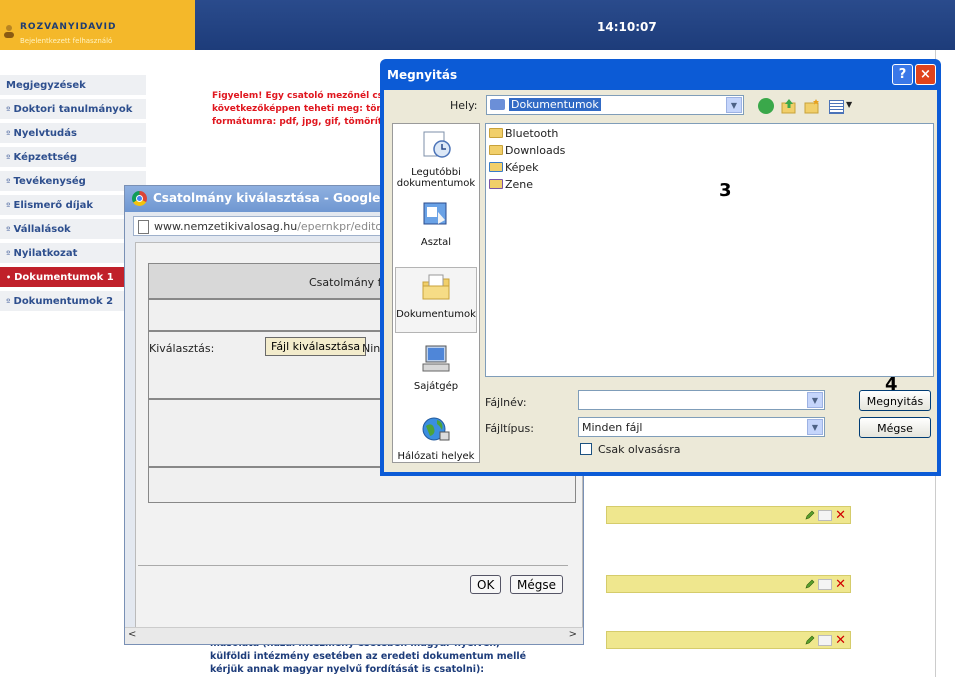 The image size is (955, 677). Describe the element at coordinates (575, 25) in the screenshot. I see `top-bar: 14:10:07` at that location.